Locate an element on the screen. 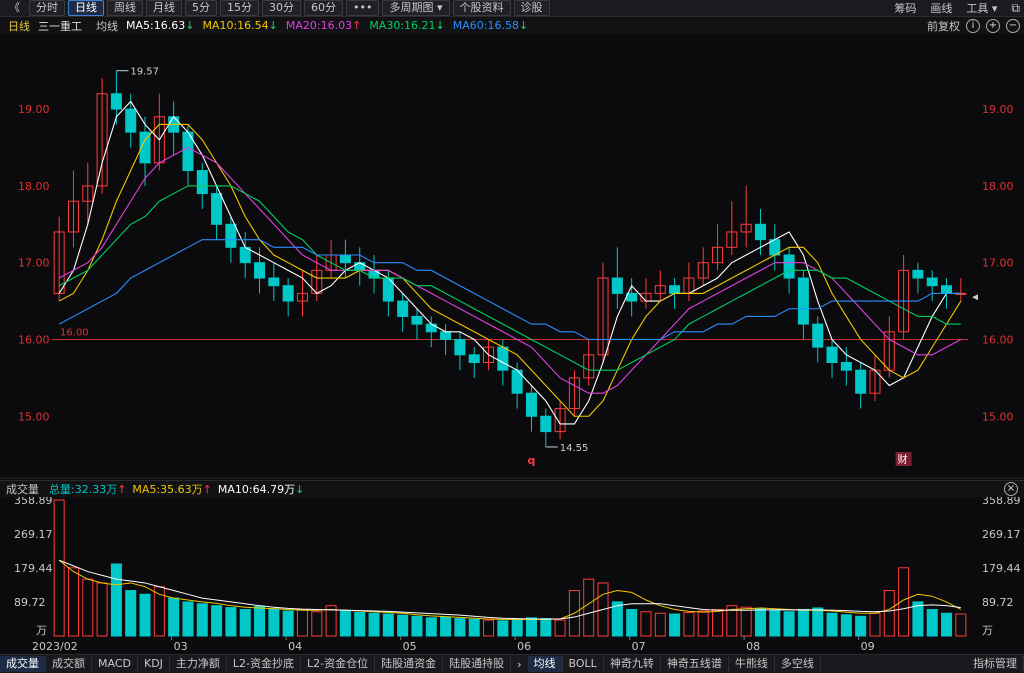 Image resolution: width=1024 pixels, height=673 pixels. overlay-tab: 多空线 is located at coordinates (798, 664).